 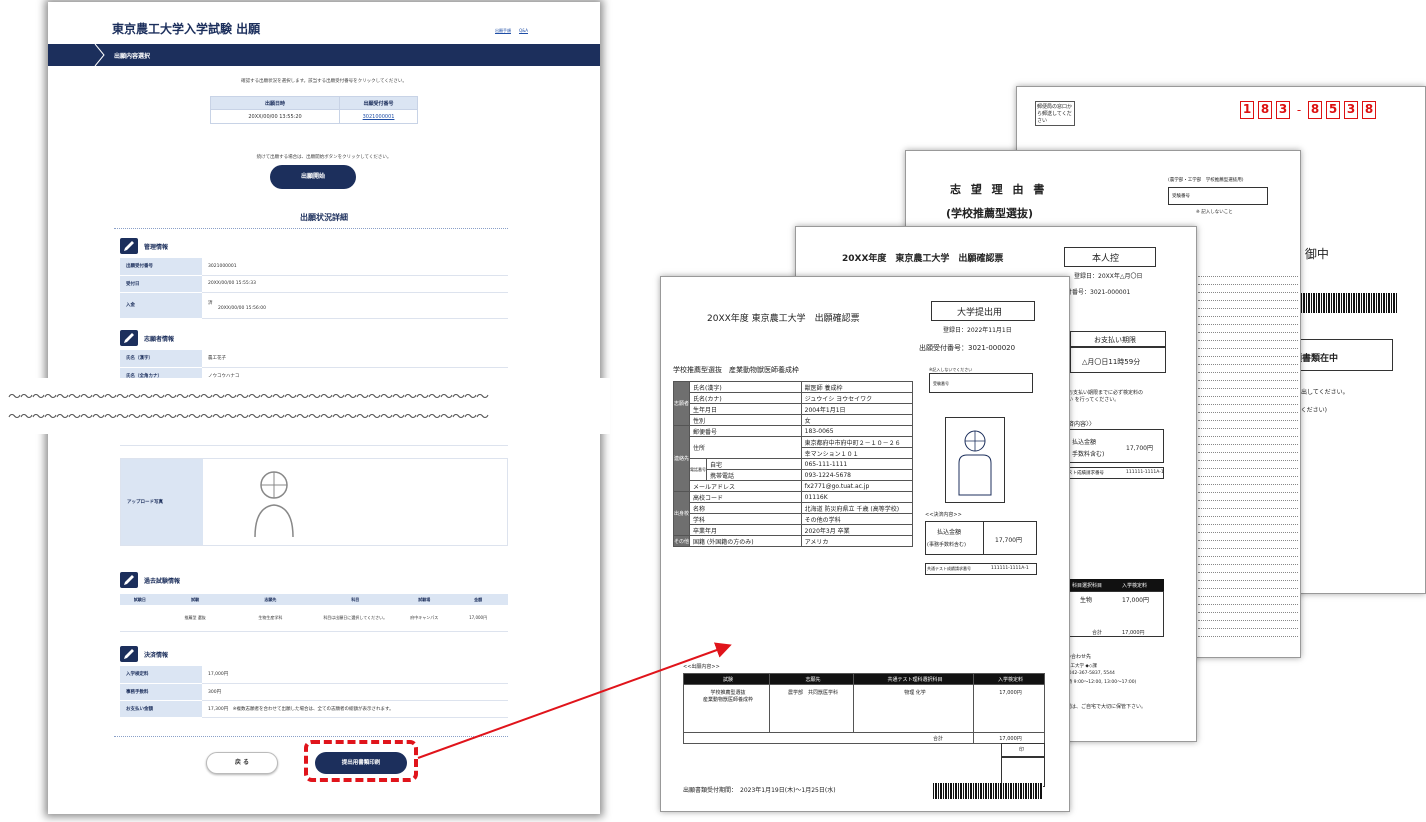 What do you see at coordinates (161, 675) in the screenshot?
I see `label: 入学検定料` at bounding box center [161, 675].